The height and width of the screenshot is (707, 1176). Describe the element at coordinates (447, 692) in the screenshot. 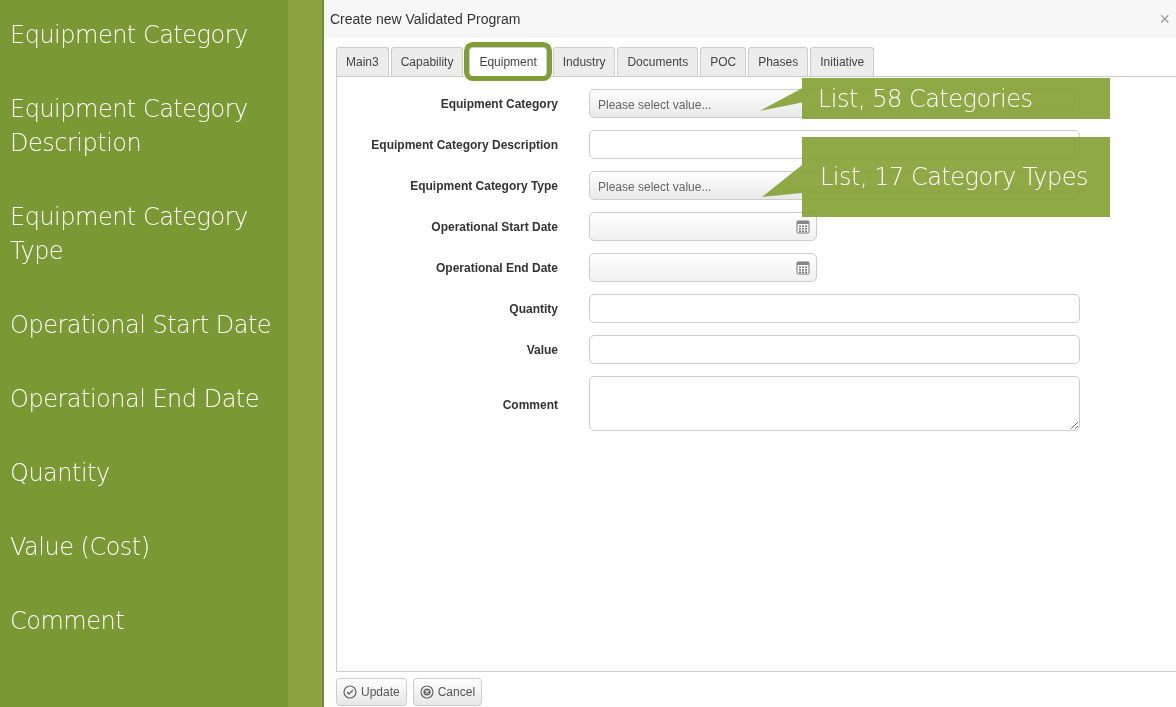

I see `cancel-button: Cancel` at that location.